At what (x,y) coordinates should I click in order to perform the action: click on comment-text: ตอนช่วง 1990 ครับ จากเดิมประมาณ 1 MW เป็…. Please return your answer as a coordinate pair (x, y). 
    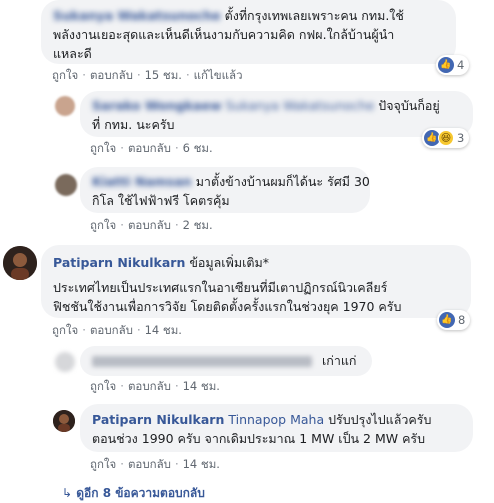
    Looking at the image, I should click on (259, 438).